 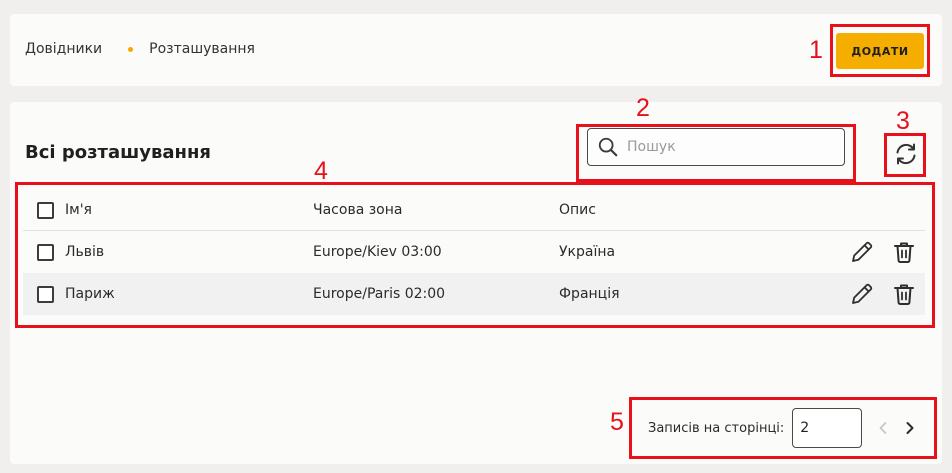 I want to click on breadcrumb-parent-link: Довідники, so click(x=63, y=49).